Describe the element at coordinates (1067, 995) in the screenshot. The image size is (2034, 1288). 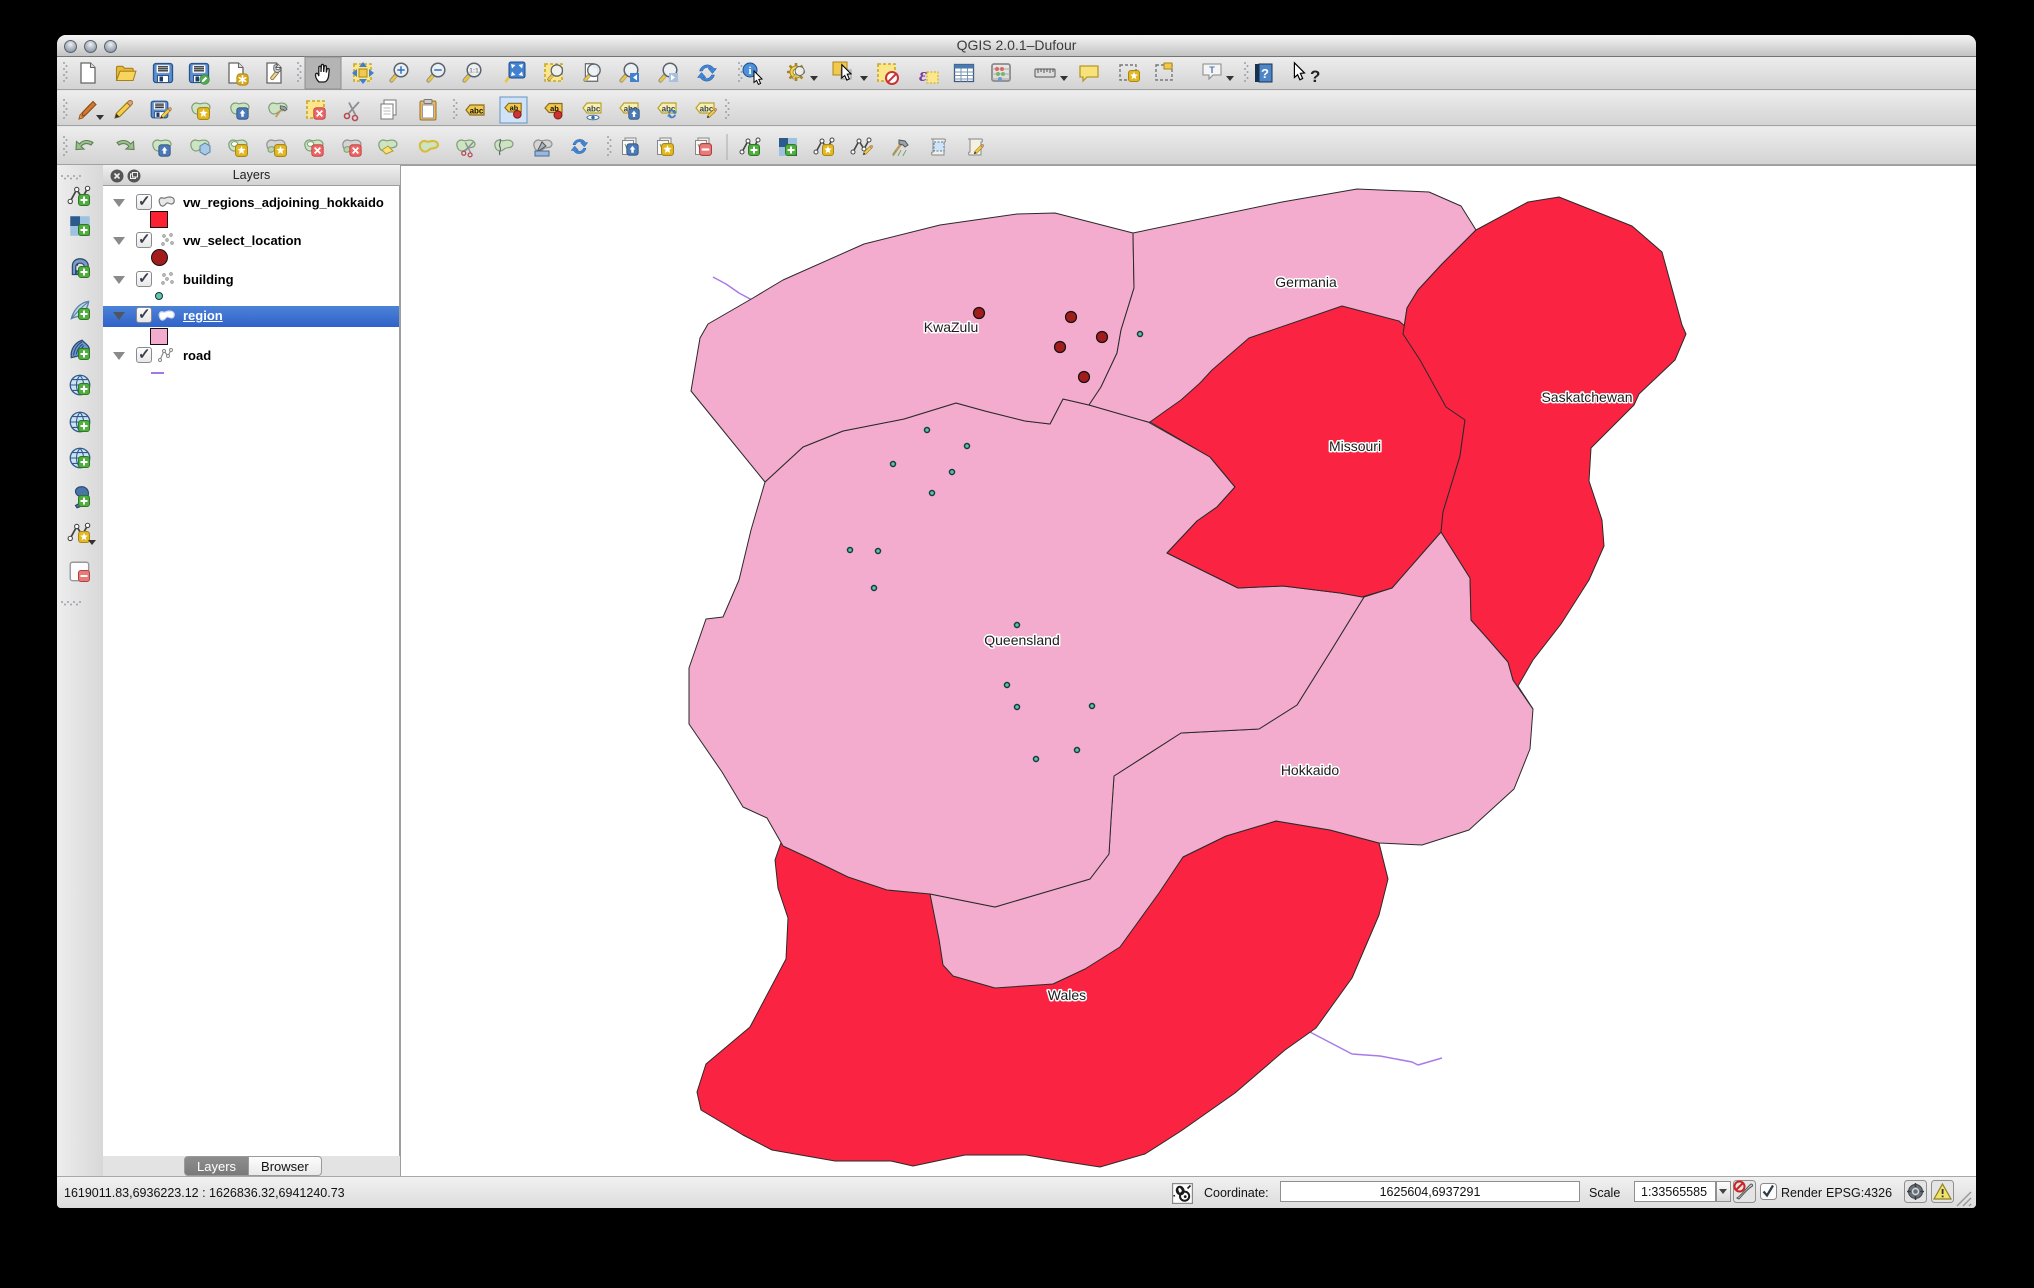
I see `svg-text: Wales` at that location.